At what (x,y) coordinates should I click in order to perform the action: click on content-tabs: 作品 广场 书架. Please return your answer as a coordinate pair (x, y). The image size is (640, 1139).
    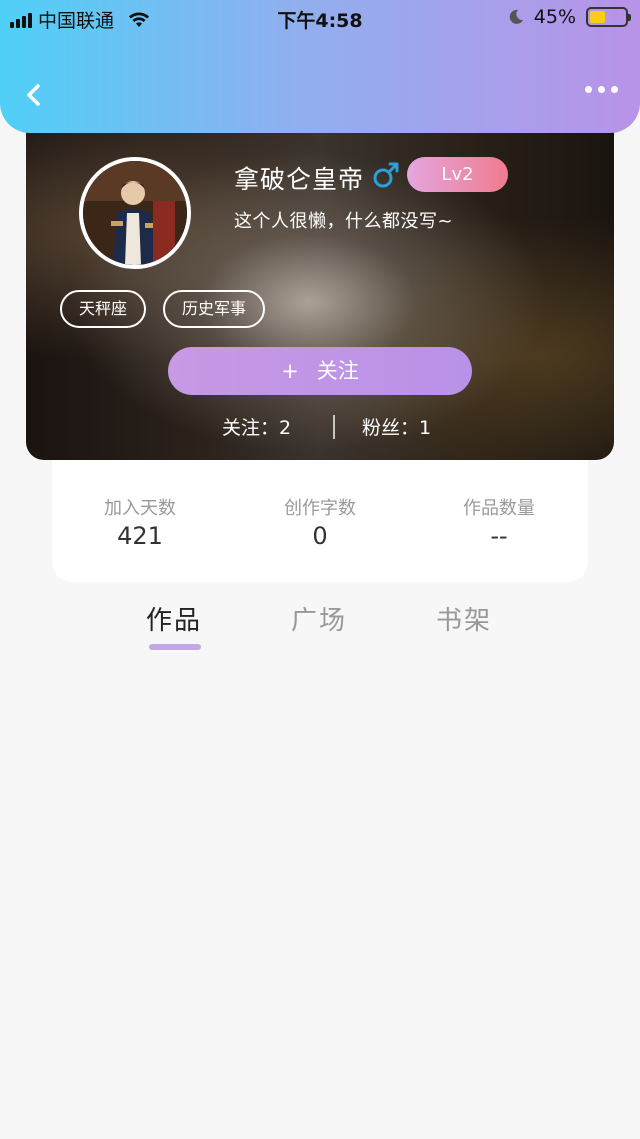
    Looking at the image, I should click on (320, 630).